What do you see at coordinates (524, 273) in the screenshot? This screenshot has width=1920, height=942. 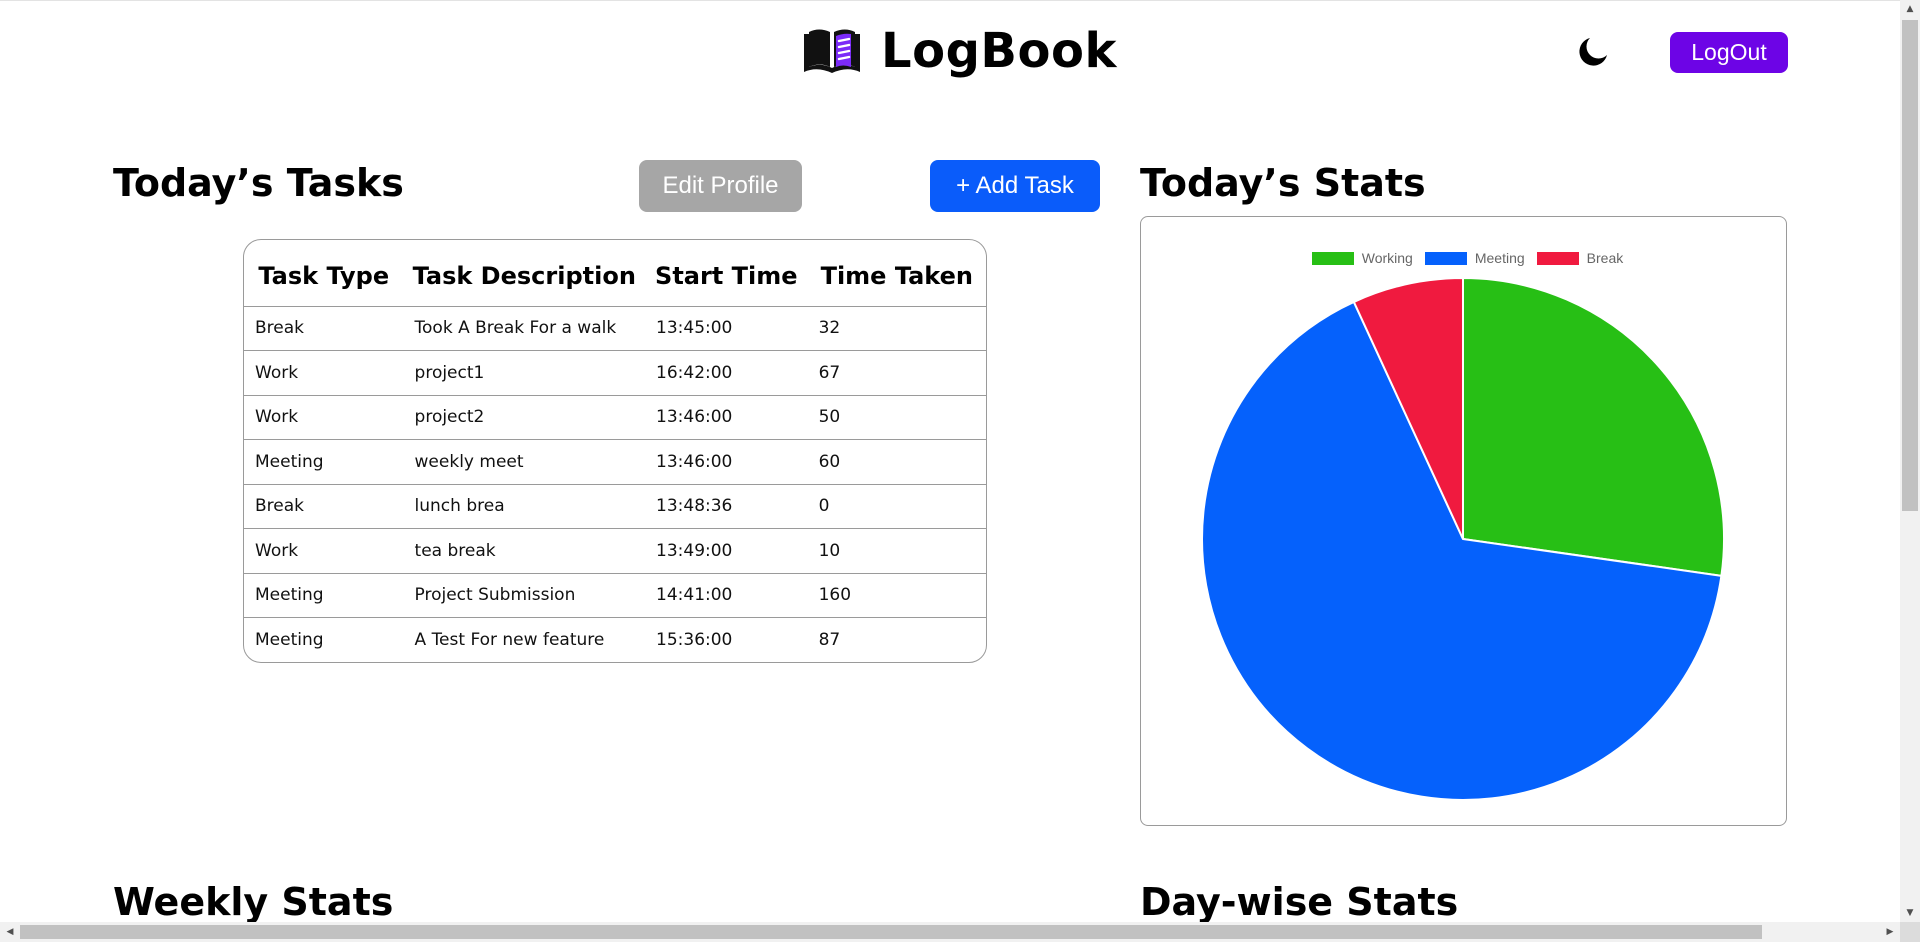 I see `column-header: Task Description` at bounding box center [524, 273].